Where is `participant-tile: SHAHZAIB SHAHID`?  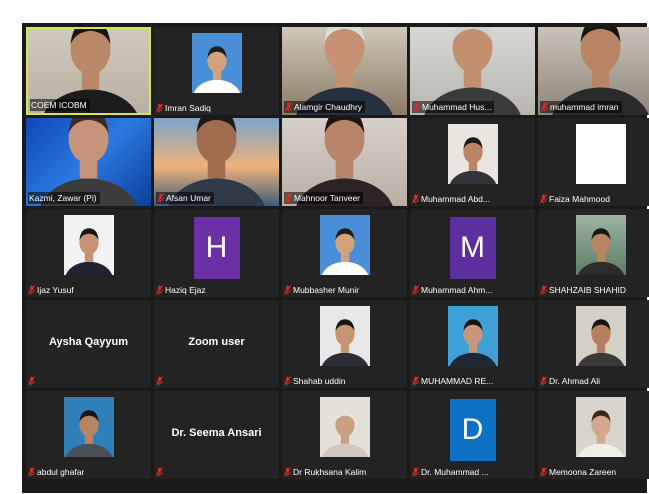 participant-tile: SHAHZAIB SHAHID is located at coordinates (593, 253).